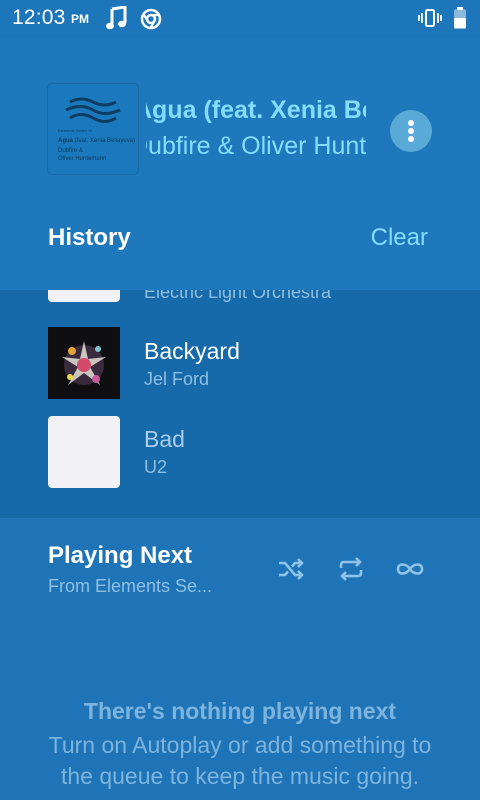  What do you see at coordinates (256, 146) in the screenshot?
I see `now-playing-artist: Dubfire & Oliver Huntemann` at bounding box center [256, 146].